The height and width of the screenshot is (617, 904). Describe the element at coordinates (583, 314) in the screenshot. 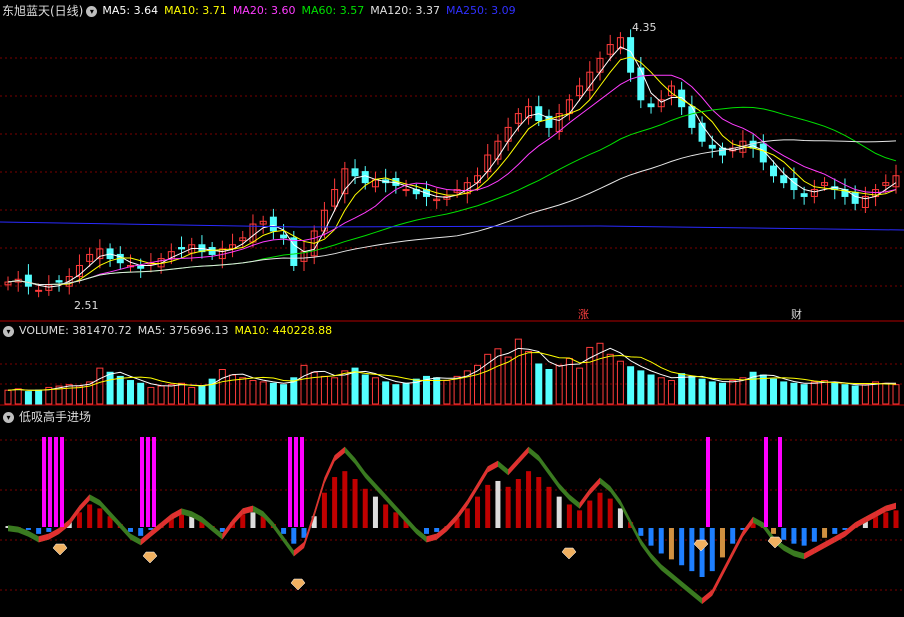

I see `event-marker-zhang: 涨` at that location.